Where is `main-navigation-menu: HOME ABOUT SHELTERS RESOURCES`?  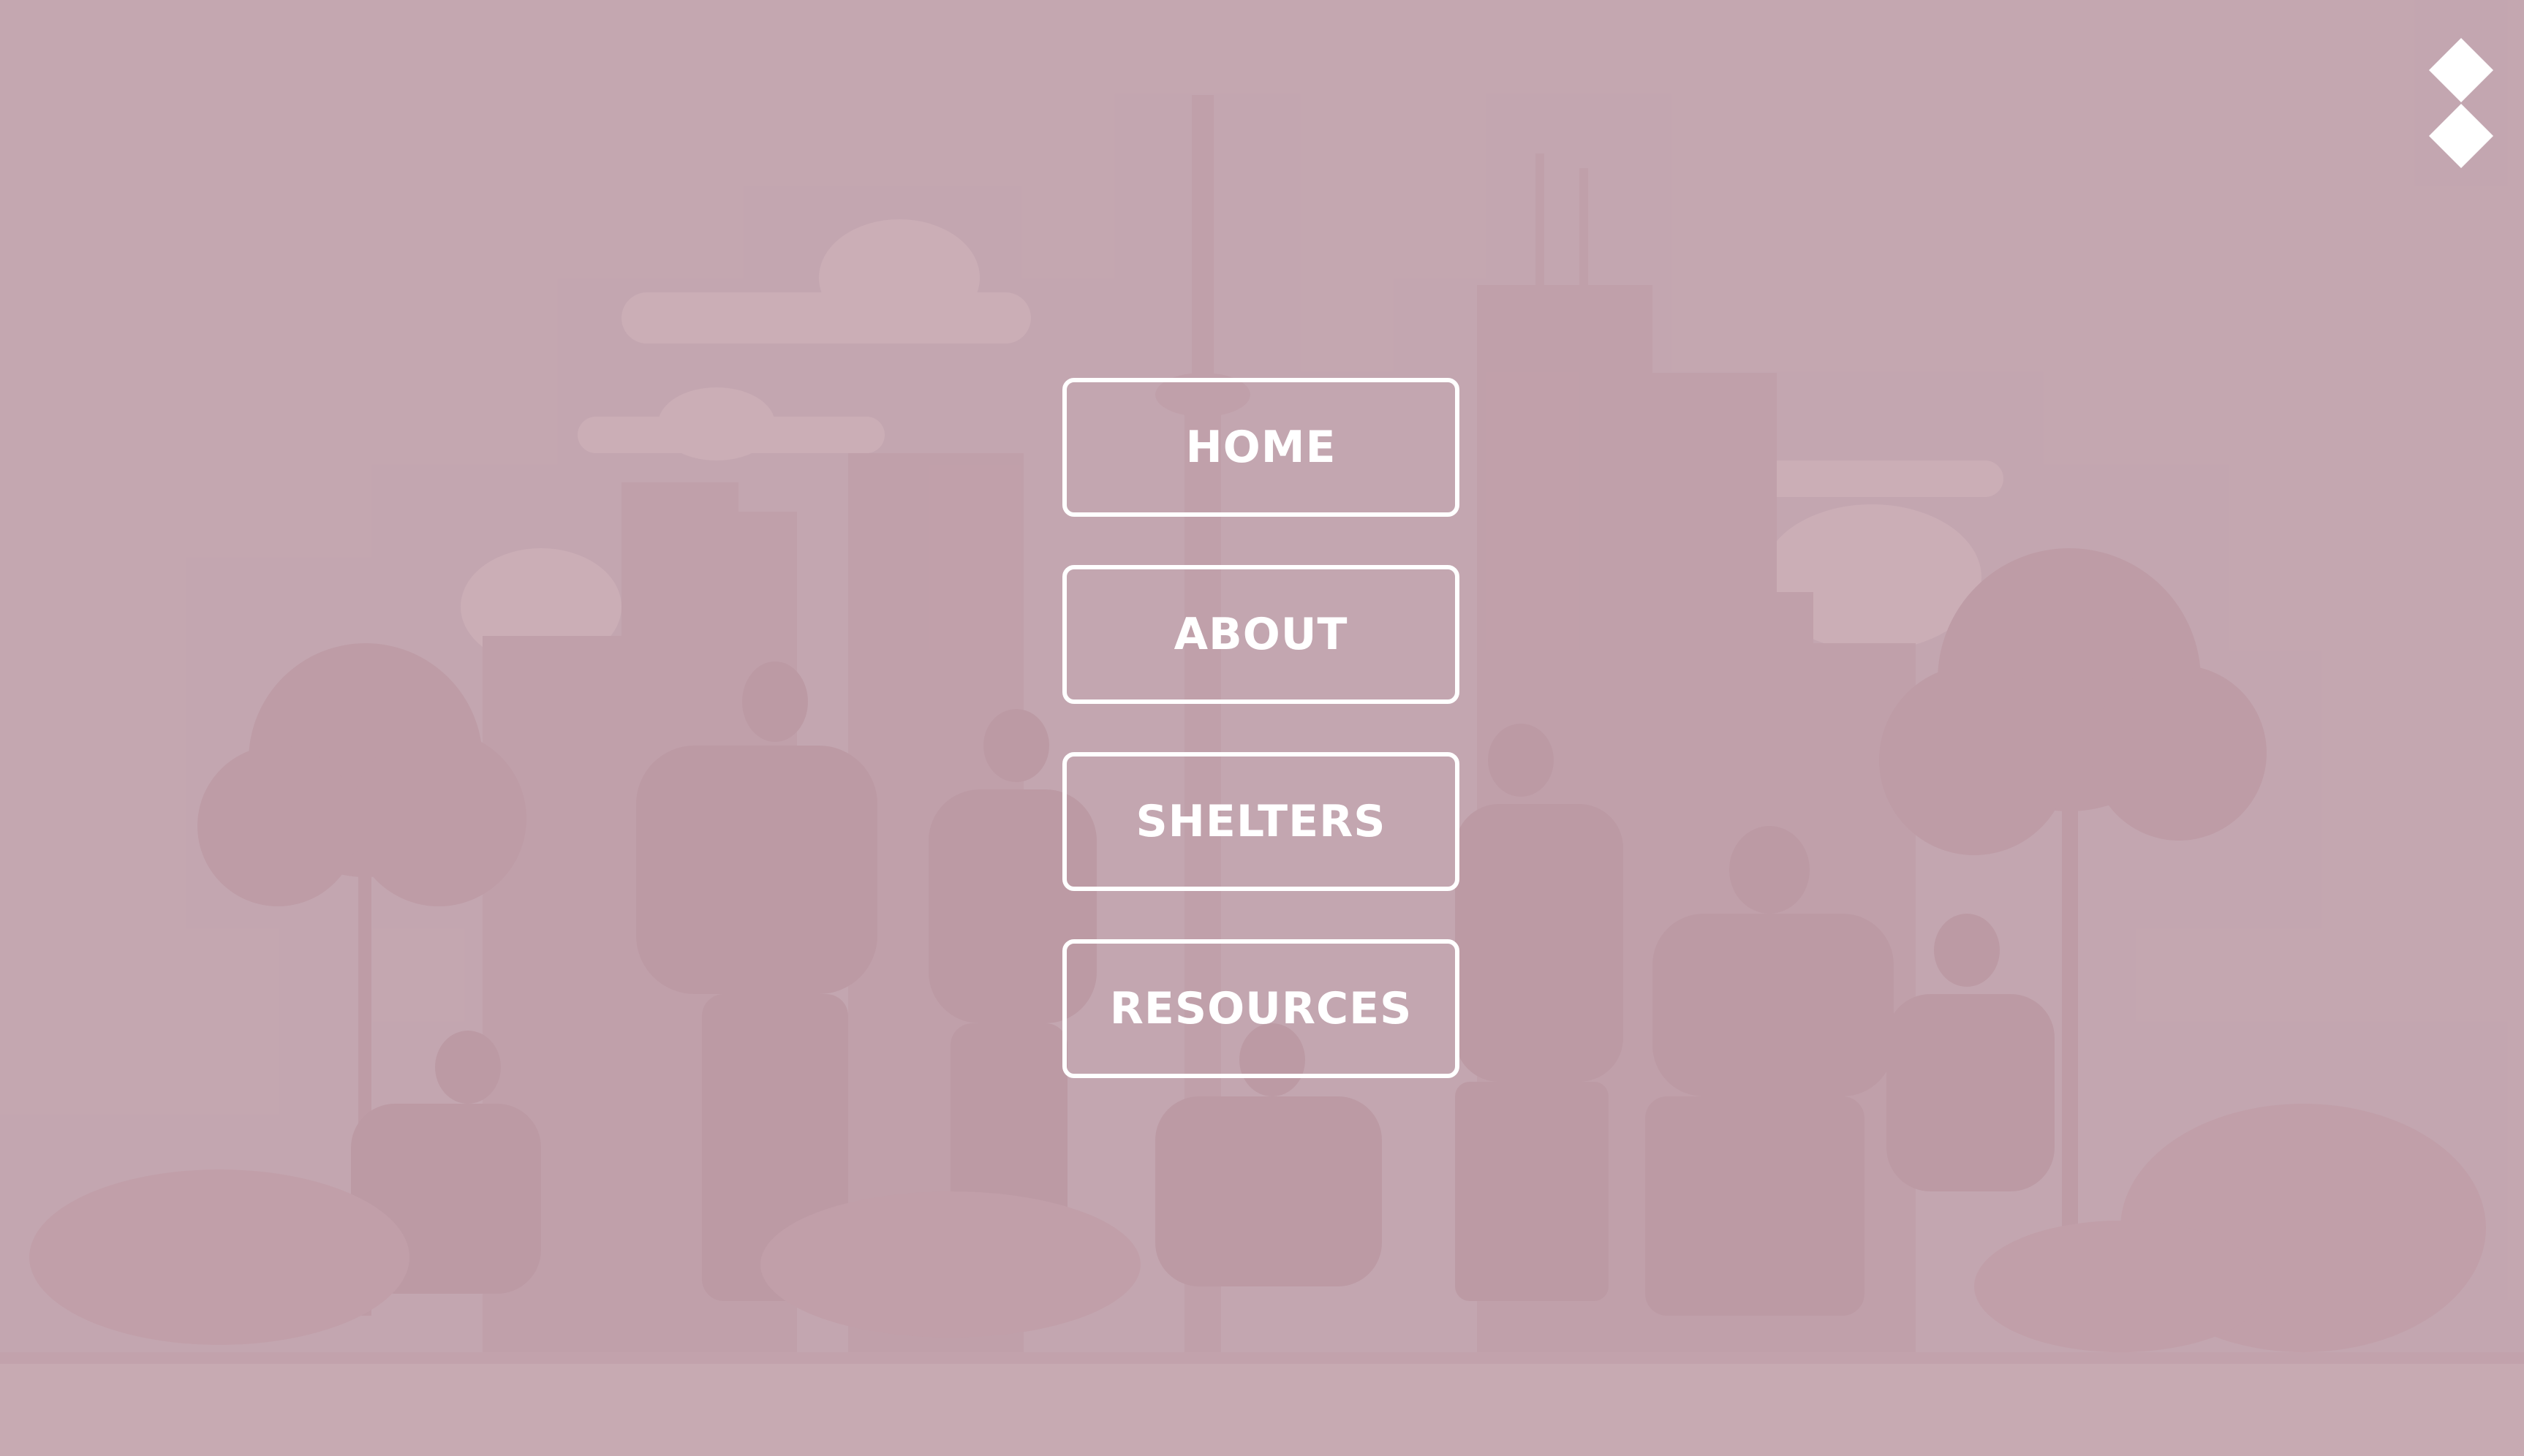 main-navigation-menu: HOME ABOUT SHELTERS RESOURCES is located at coordinates (1260, 752).